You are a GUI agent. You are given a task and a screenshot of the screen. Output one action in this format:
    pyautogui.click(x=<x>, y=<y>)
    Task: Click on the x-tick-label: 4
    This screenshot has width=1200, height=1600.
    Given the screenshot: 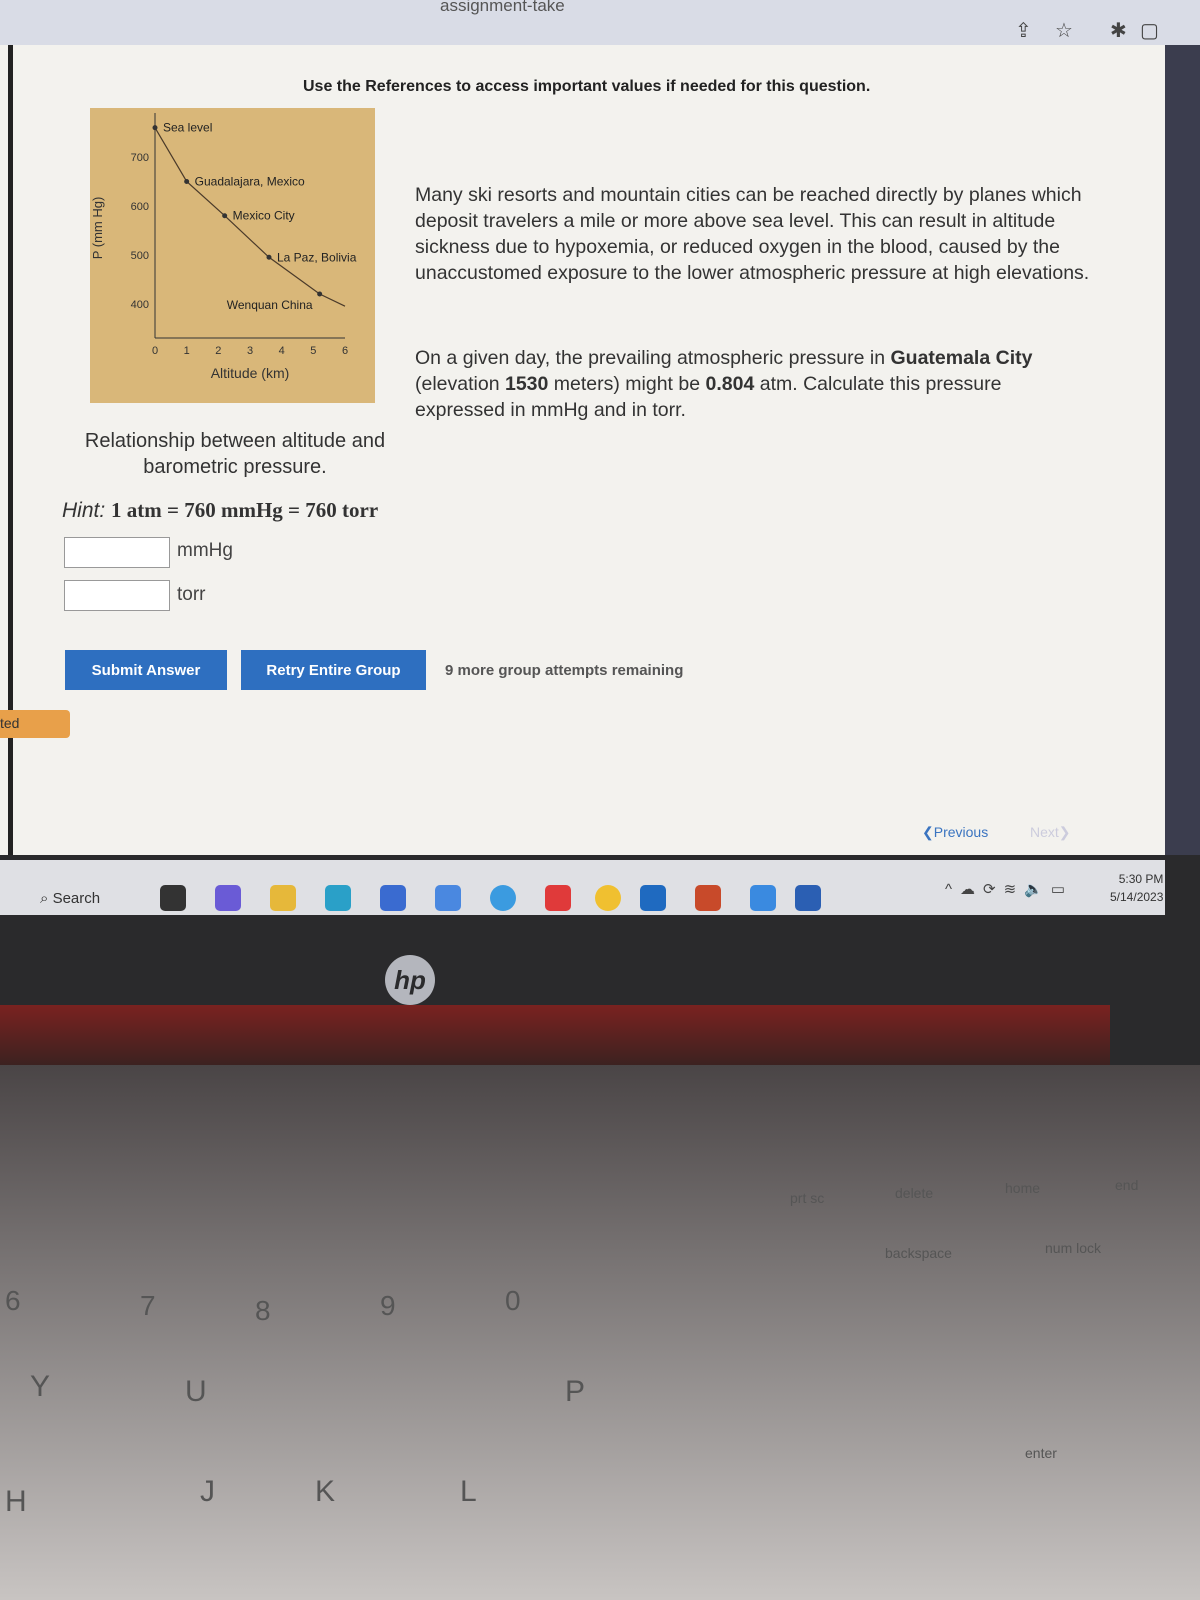 What is the action you would take?
    pyautogui.click(x=282, y=351)
    